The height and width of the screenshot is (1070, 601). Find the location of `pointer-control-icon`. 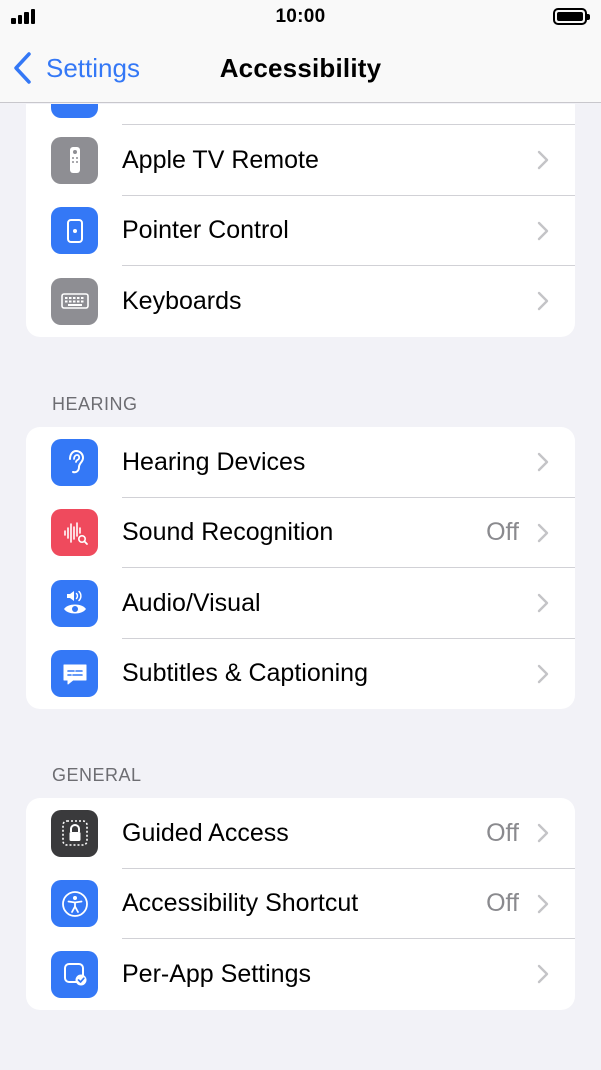

pointer-control-icon is located at coordinates (74, 231).